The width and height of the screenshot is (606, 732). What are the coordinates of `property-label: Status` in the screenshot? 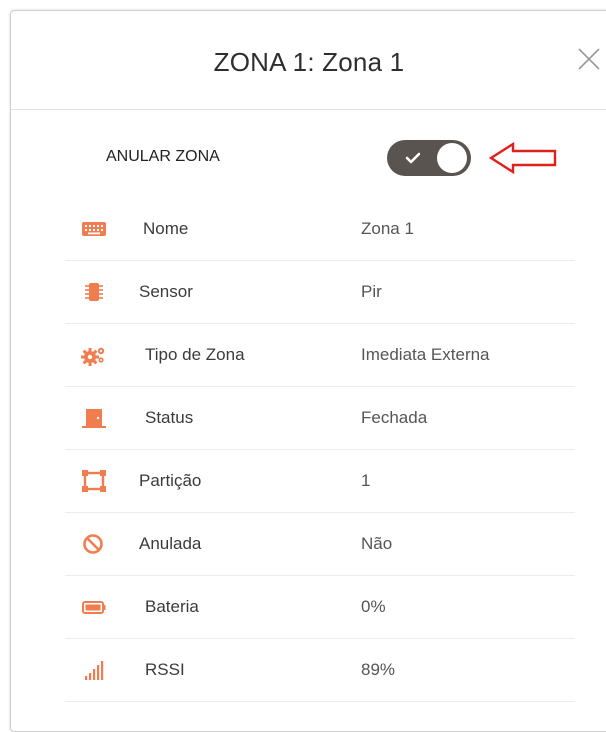 It's located at (169, 417).